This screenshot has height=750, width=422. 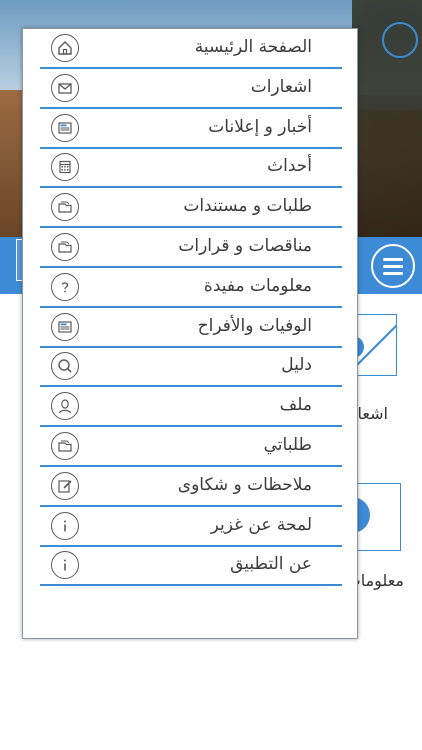 What do you see at coordinates (191, 448) in the screenshot?
I see `menu-item: طلباتي` at bounding box center [191, 448].